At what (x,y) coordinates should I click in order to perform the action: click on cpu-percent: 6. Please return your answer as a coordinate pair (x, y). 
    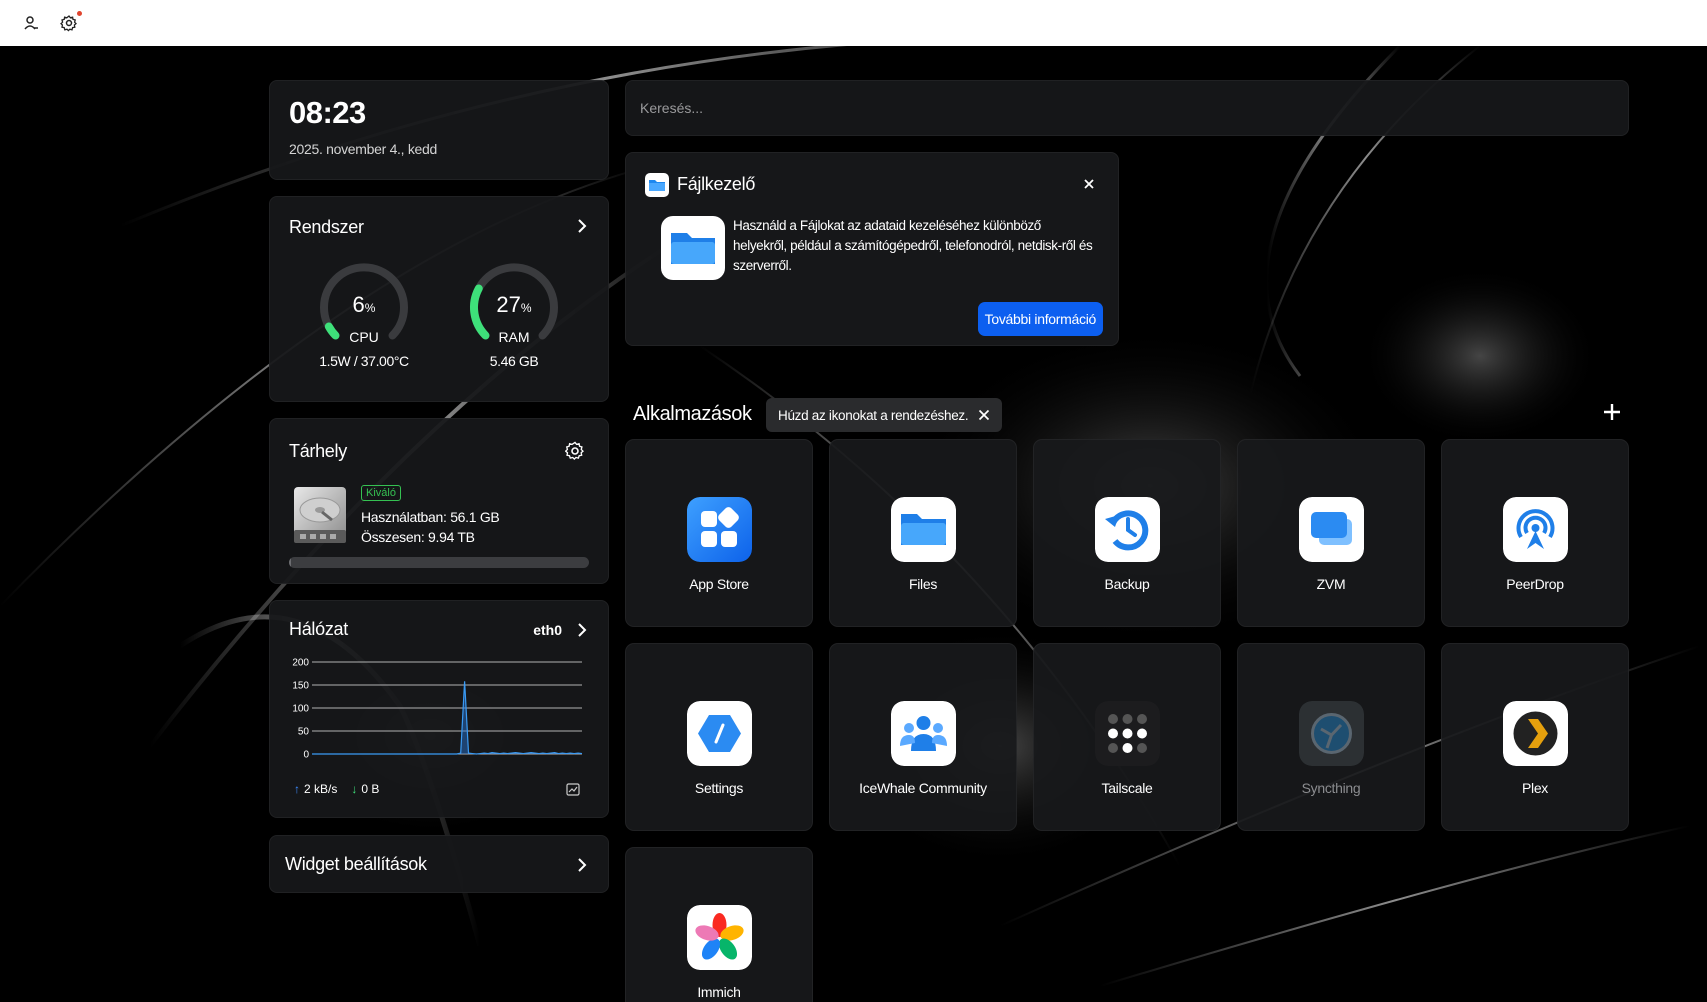
    Looking at the image, I should click on (358, 304).